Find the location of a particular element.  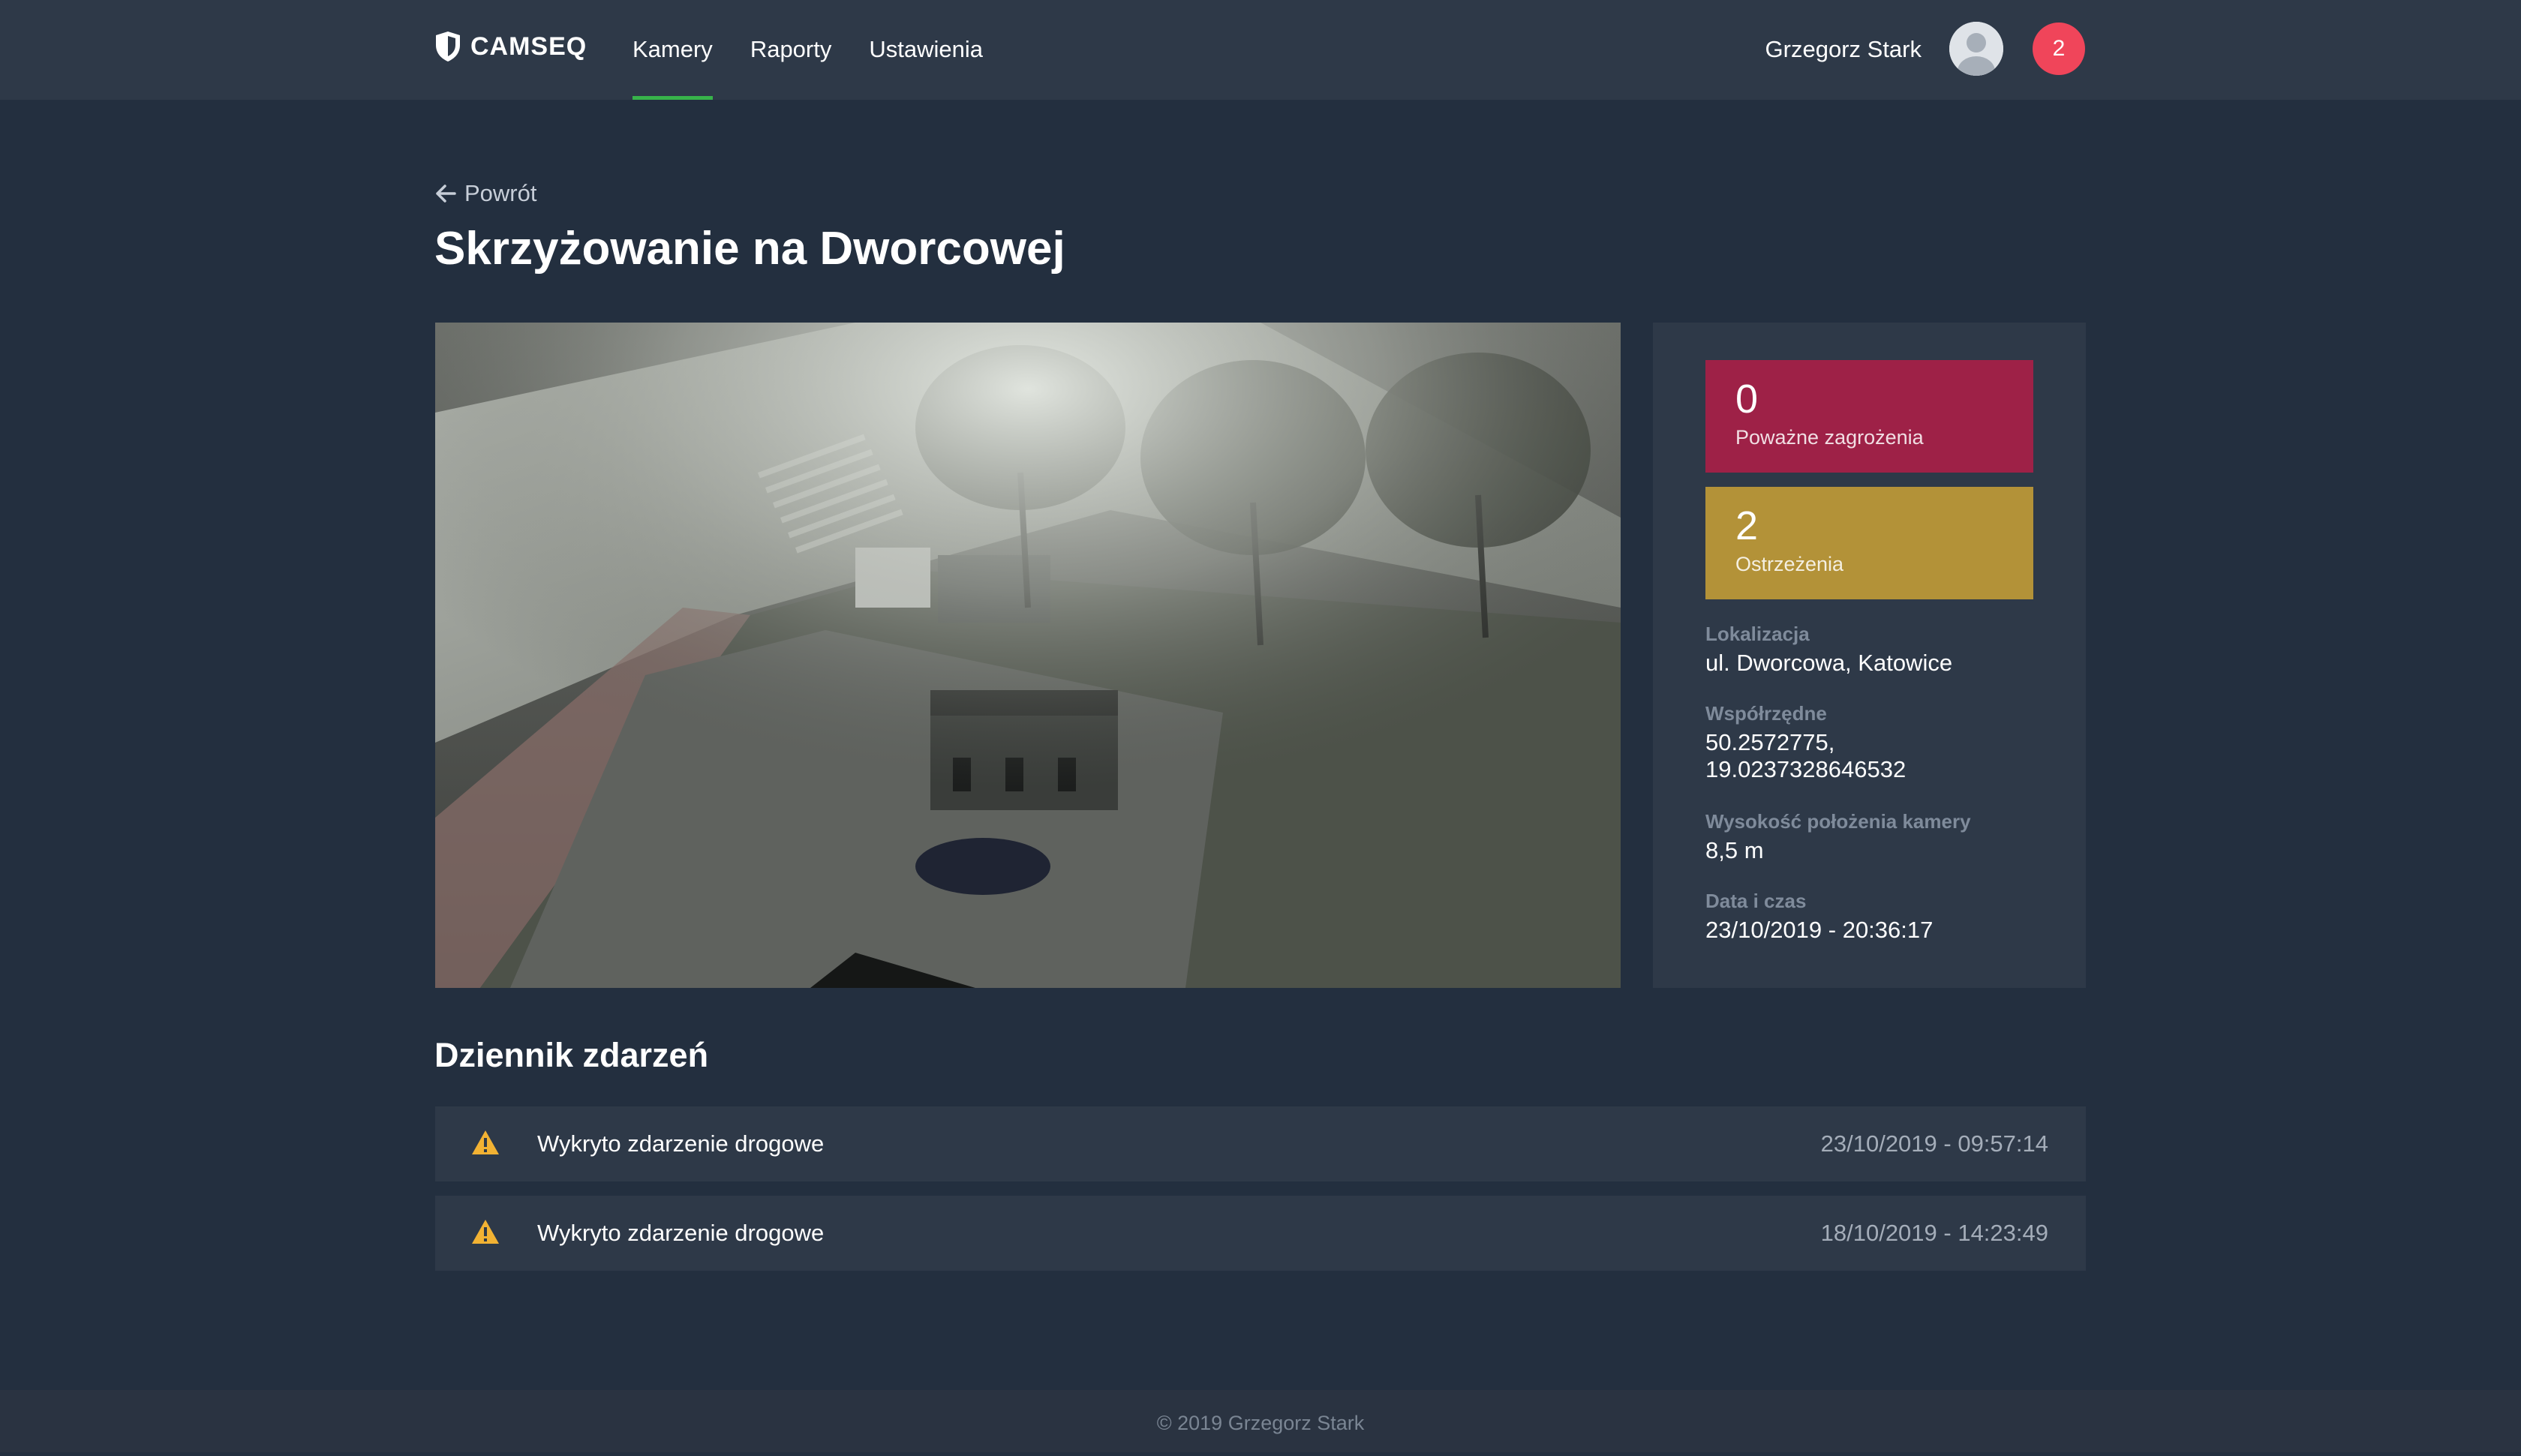

footer: © 2019 Grzegorz Stark is located at coordinates (1260, 1421).